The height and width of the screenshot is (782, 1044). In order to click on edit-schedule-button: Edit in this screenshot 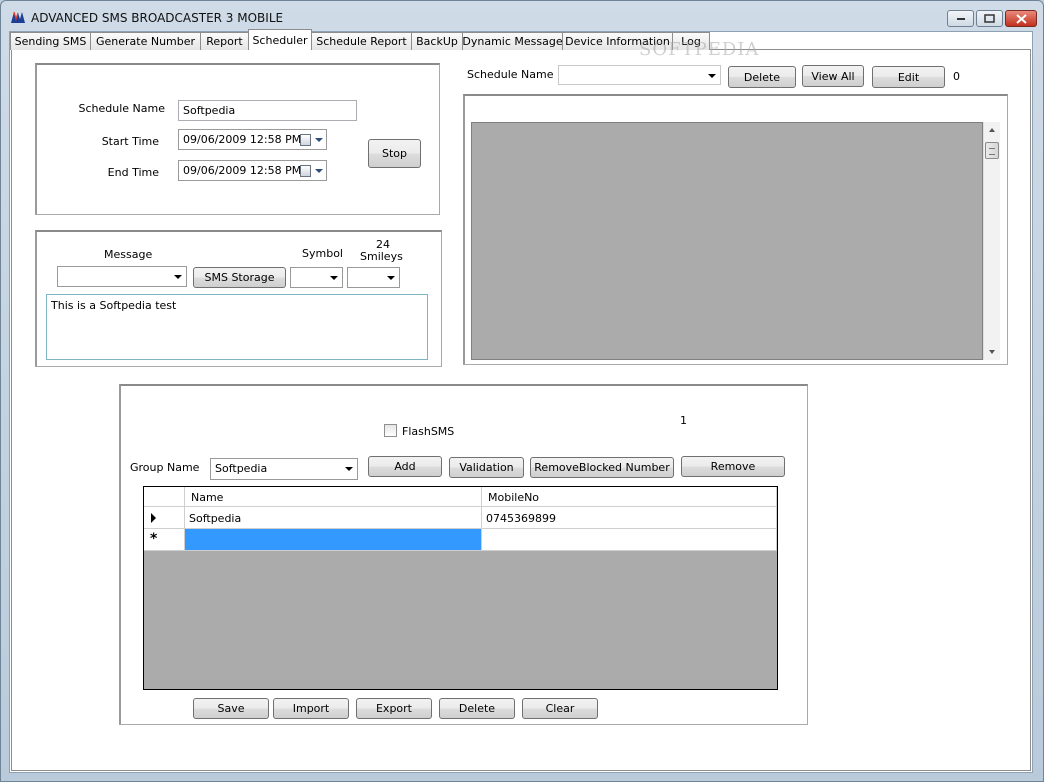, I will do `click(908, 77)`.